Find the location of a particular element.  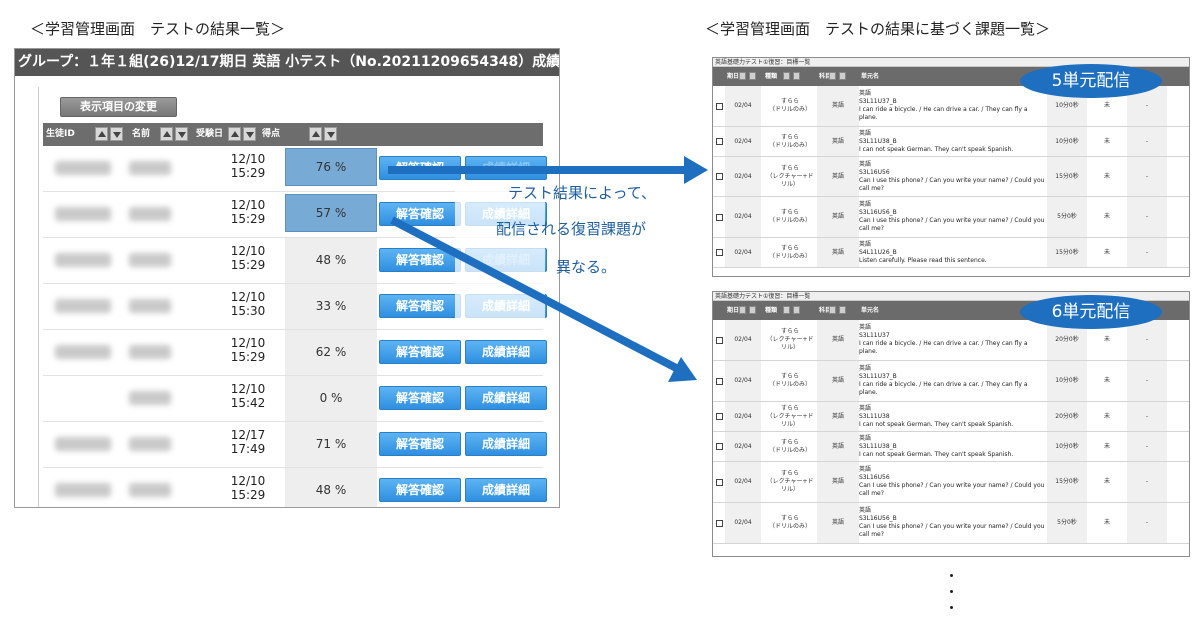

sort-score is located at coordinates (323, 134).